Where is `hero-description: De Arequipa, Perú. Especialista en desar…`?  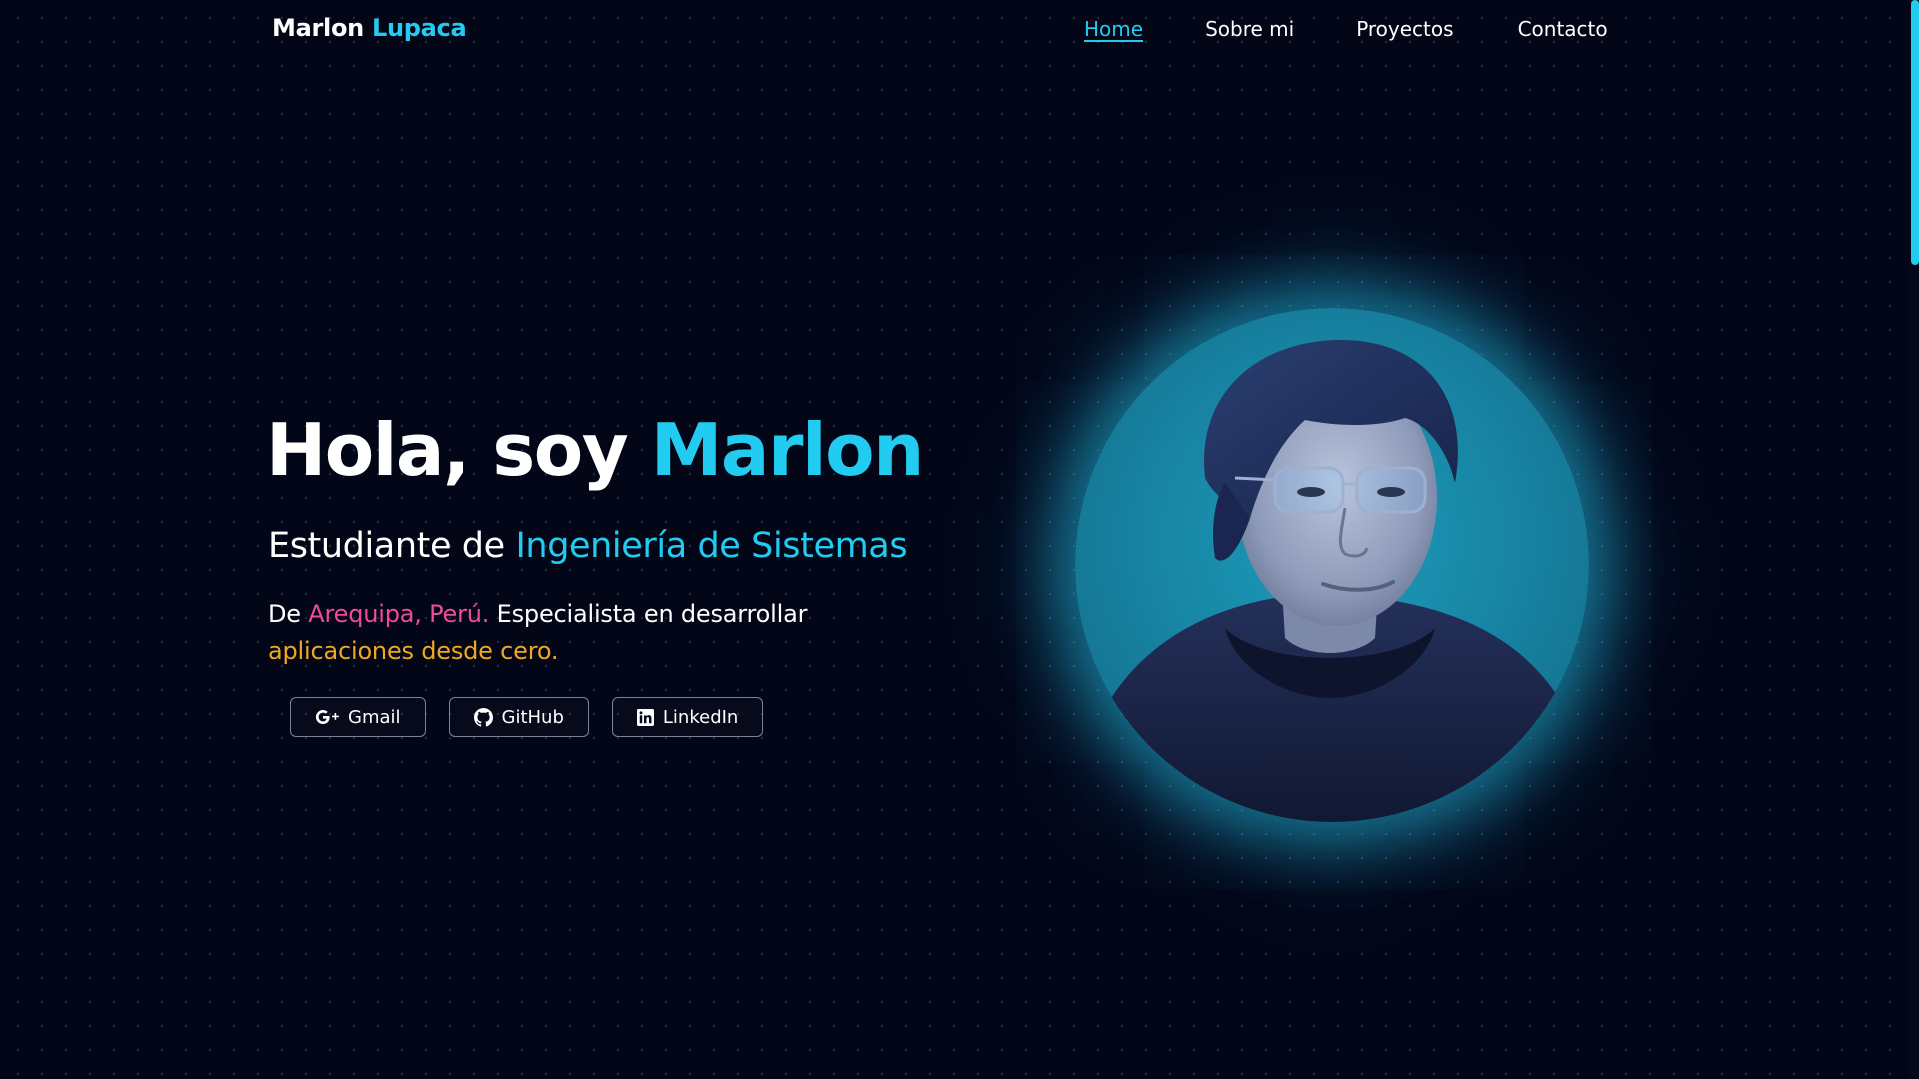
hero-description: De Arequipa, Perú. Especialista en desar… is located at coordinates (568, 633).